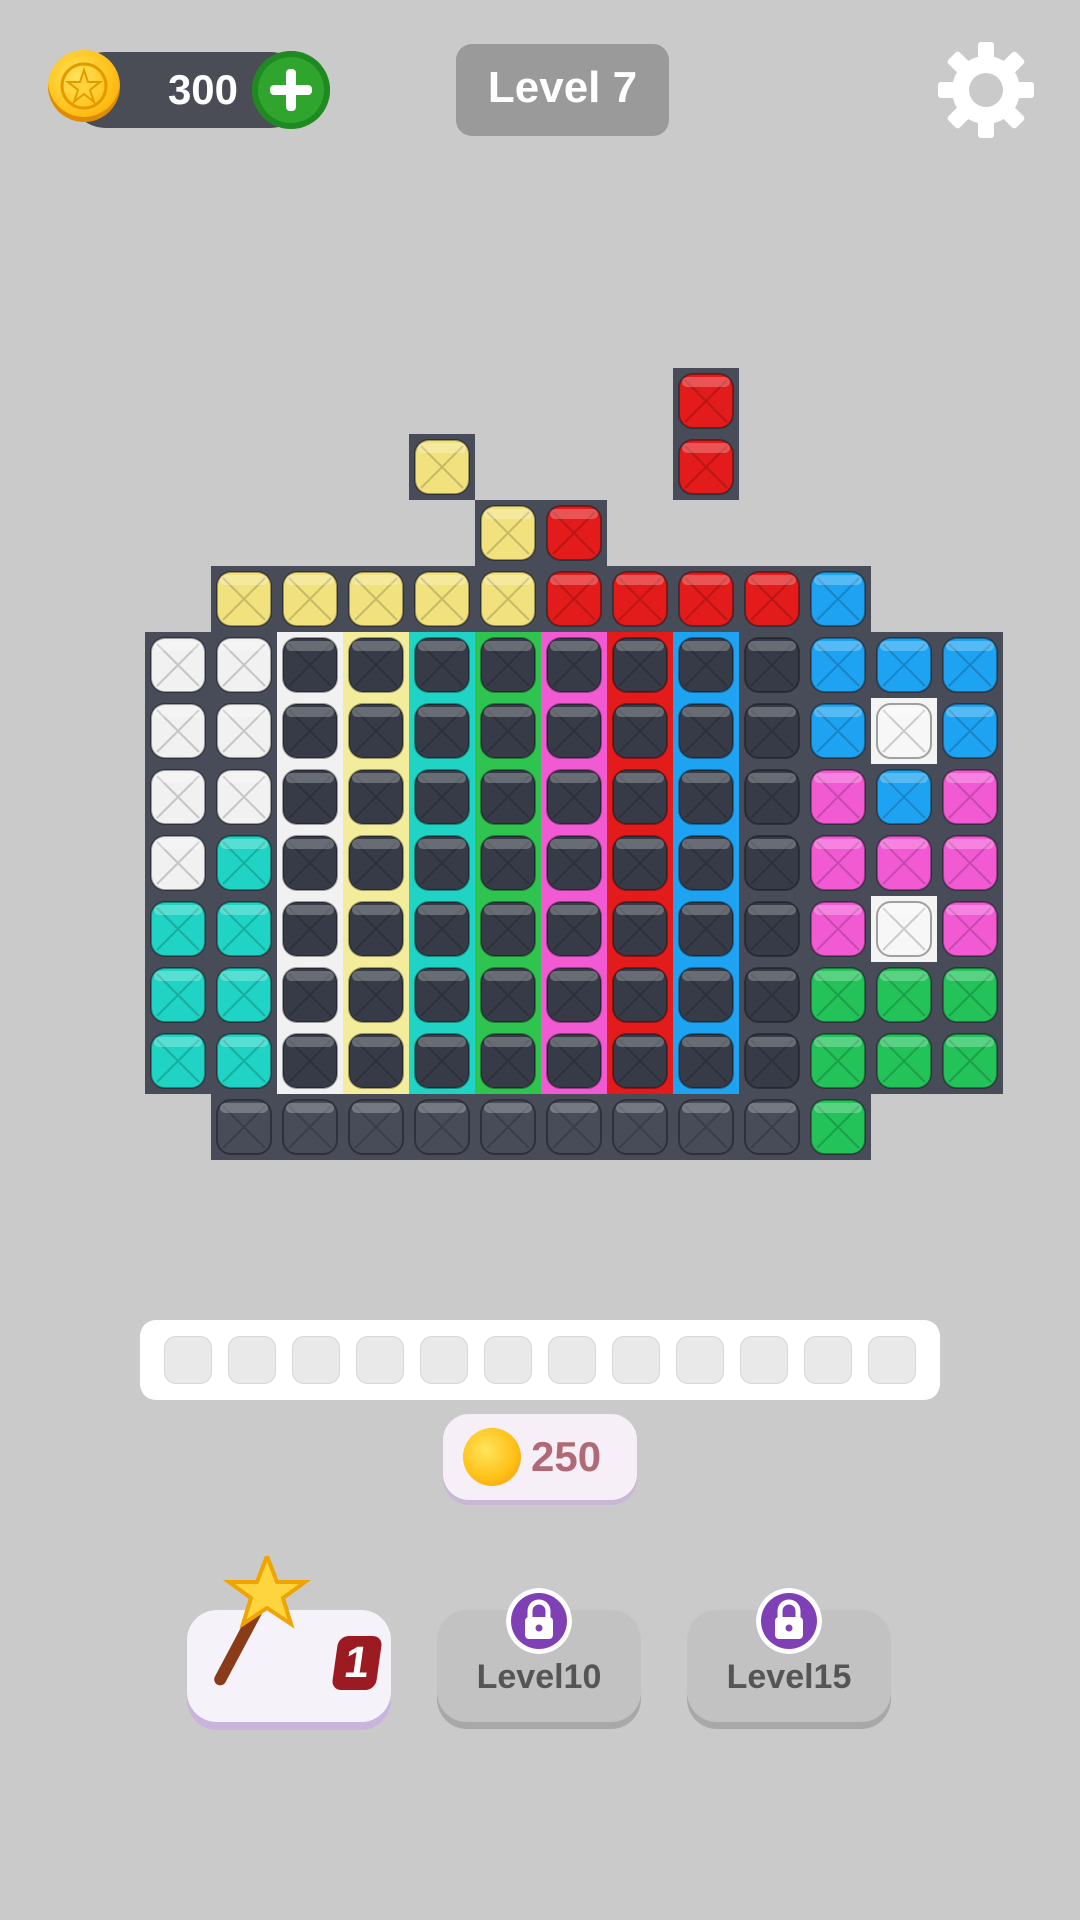 The width and height of the screenshot is (1080, 1920). Describe the element at coordinates (539, 1677) in the screenshot. I see `booster-label: Level10` at that location.